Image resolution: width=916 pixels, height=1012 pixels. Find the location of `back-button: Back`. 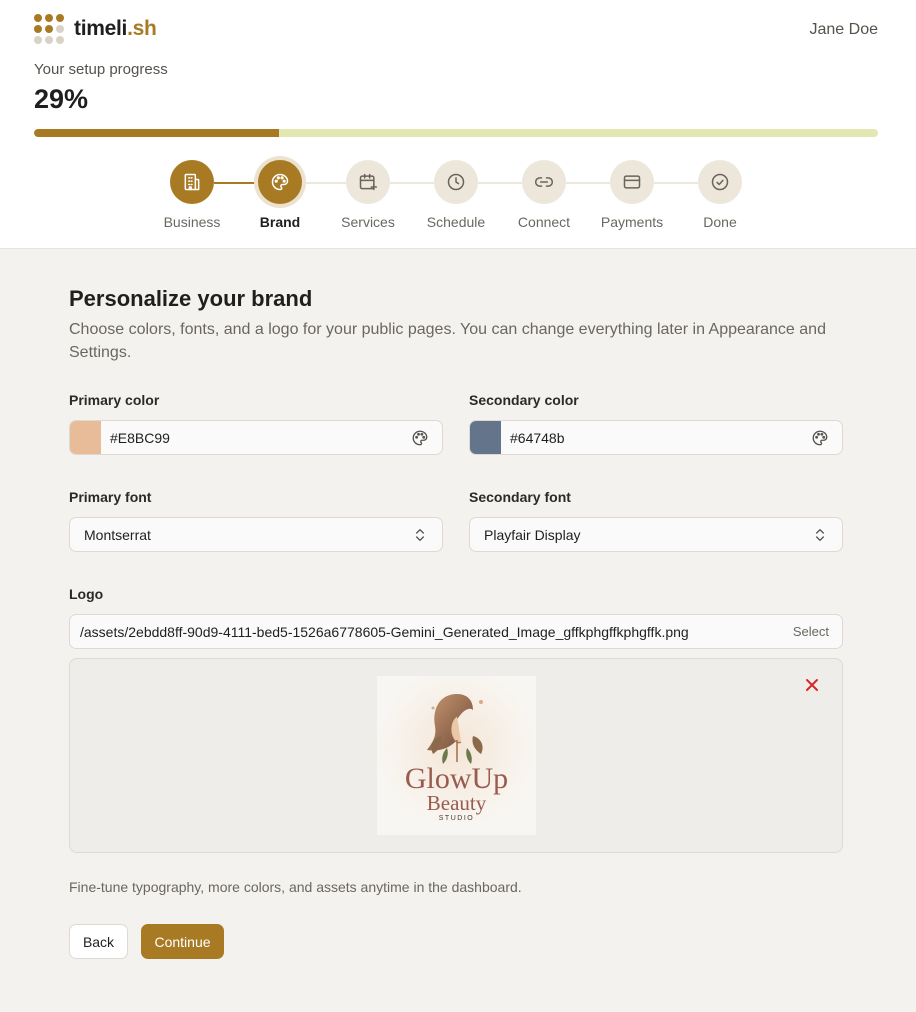

back-button: Back is located at coordinates (98, 941).